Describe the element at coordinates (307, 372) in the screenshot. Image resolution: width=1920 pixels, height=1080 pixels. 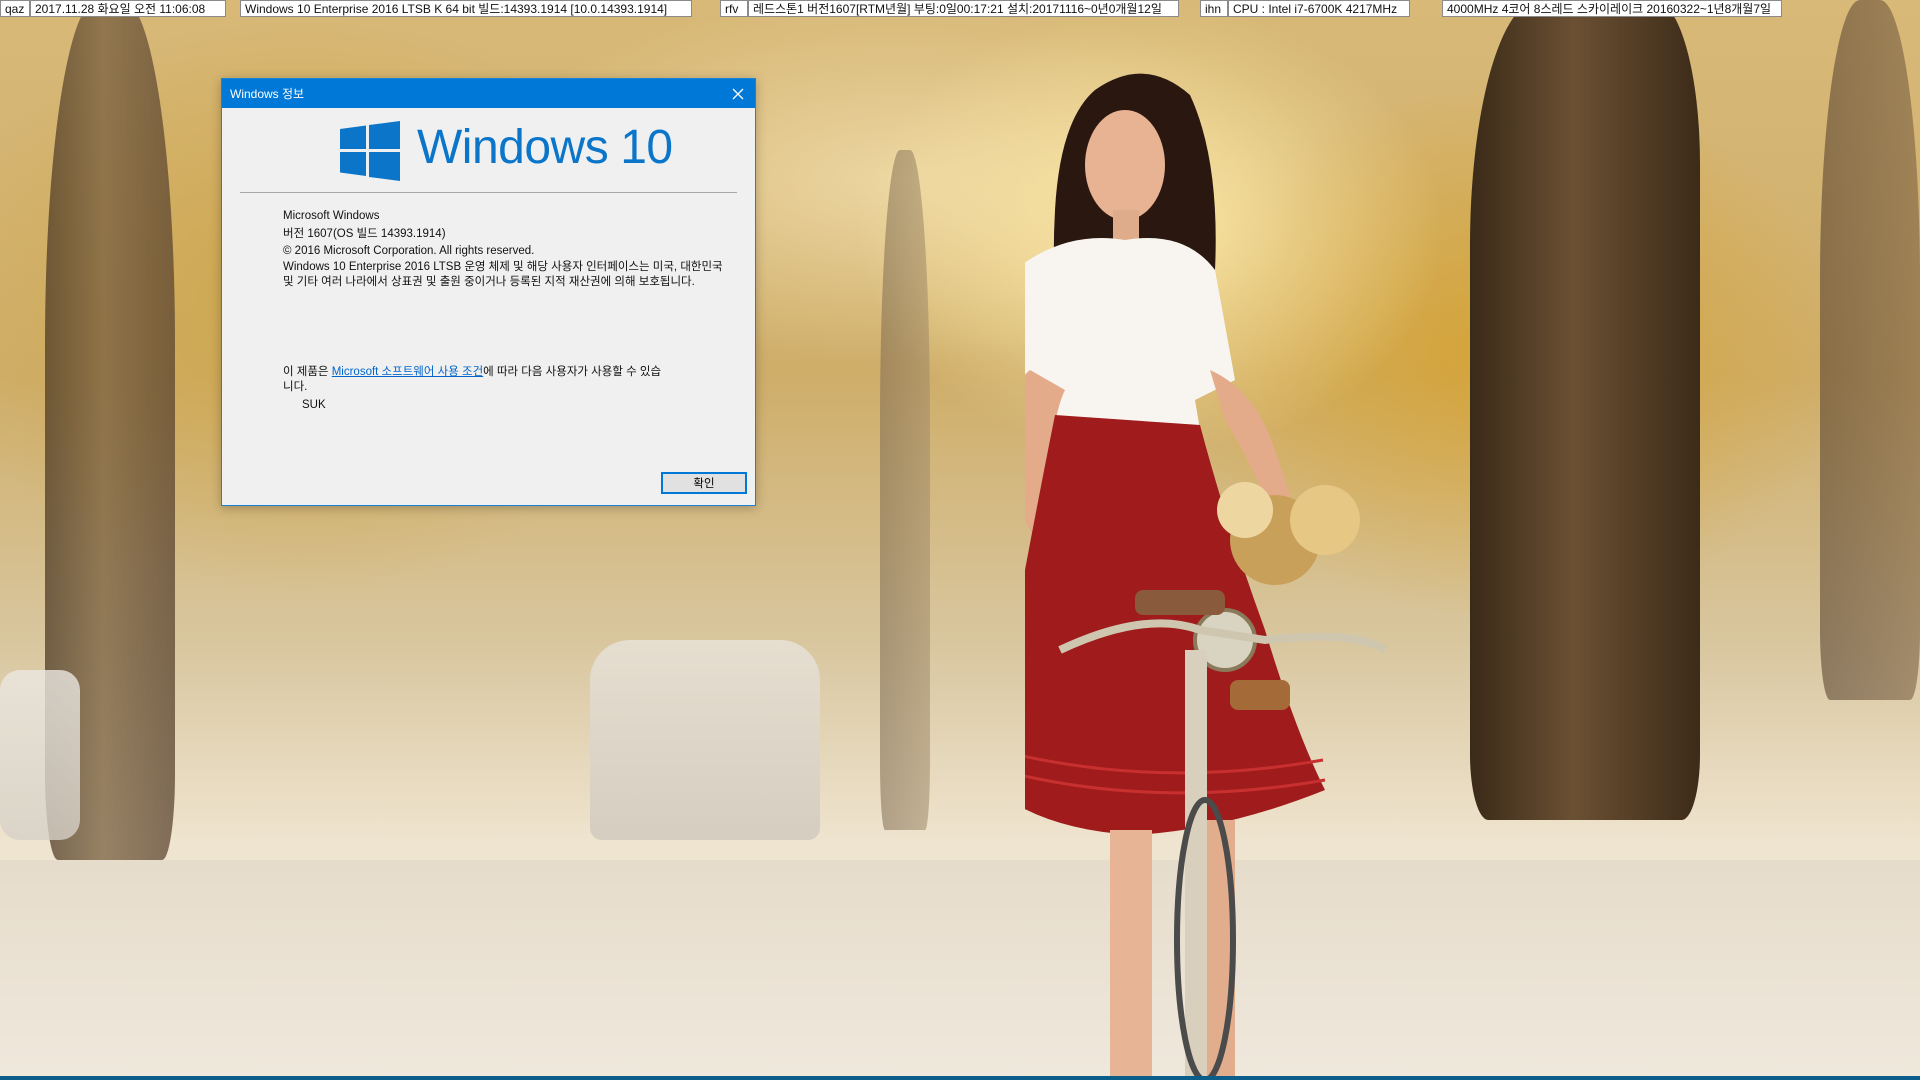
I see `license-prefix: 이 제품은` at that location.